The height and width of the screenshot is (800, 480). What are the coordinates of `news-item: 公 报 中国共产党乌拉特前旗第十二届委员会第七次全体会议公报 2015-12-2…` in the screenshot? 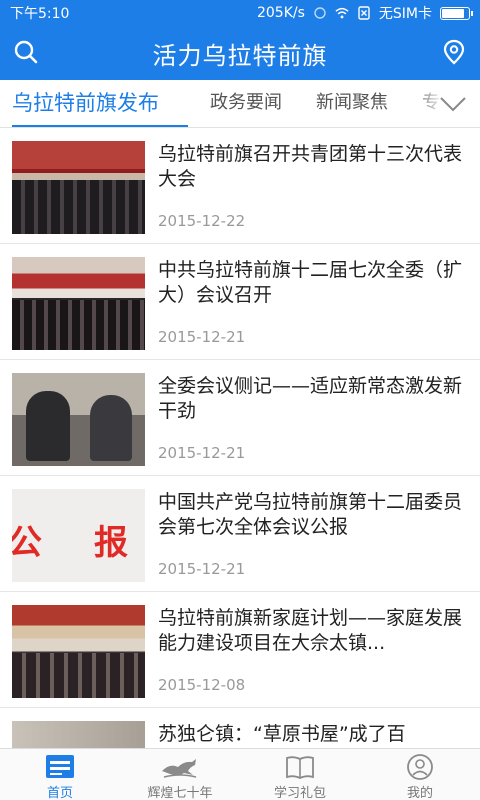 It's located at (240, 534).